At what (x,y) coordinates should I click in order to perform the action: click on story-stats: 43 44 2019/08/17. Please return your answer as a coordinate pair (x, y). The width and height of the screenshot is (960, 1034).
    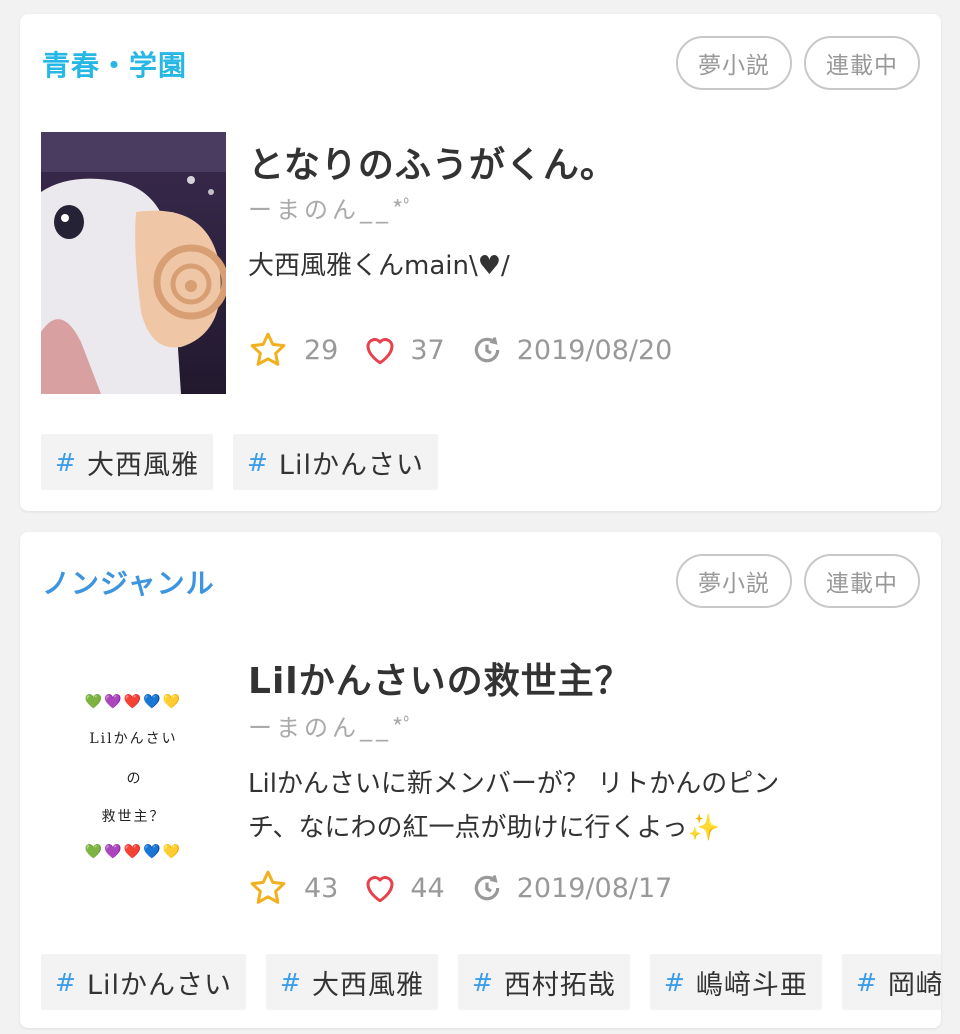
    Looking at the image, I should click on (460, 888).